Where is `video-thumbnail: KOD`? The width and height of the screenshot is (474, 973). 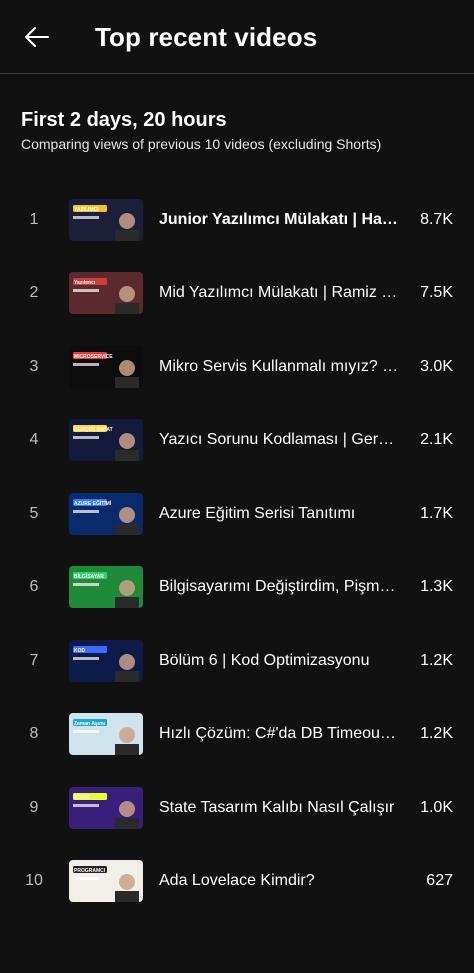 video-thumbnail: KOD is located at coordinates (106, 660).